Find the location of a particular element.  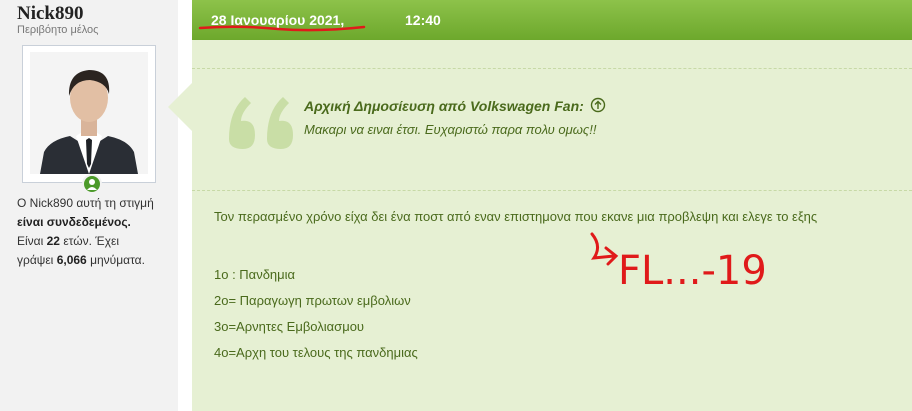

avatar is located at coordinates (89, 113).